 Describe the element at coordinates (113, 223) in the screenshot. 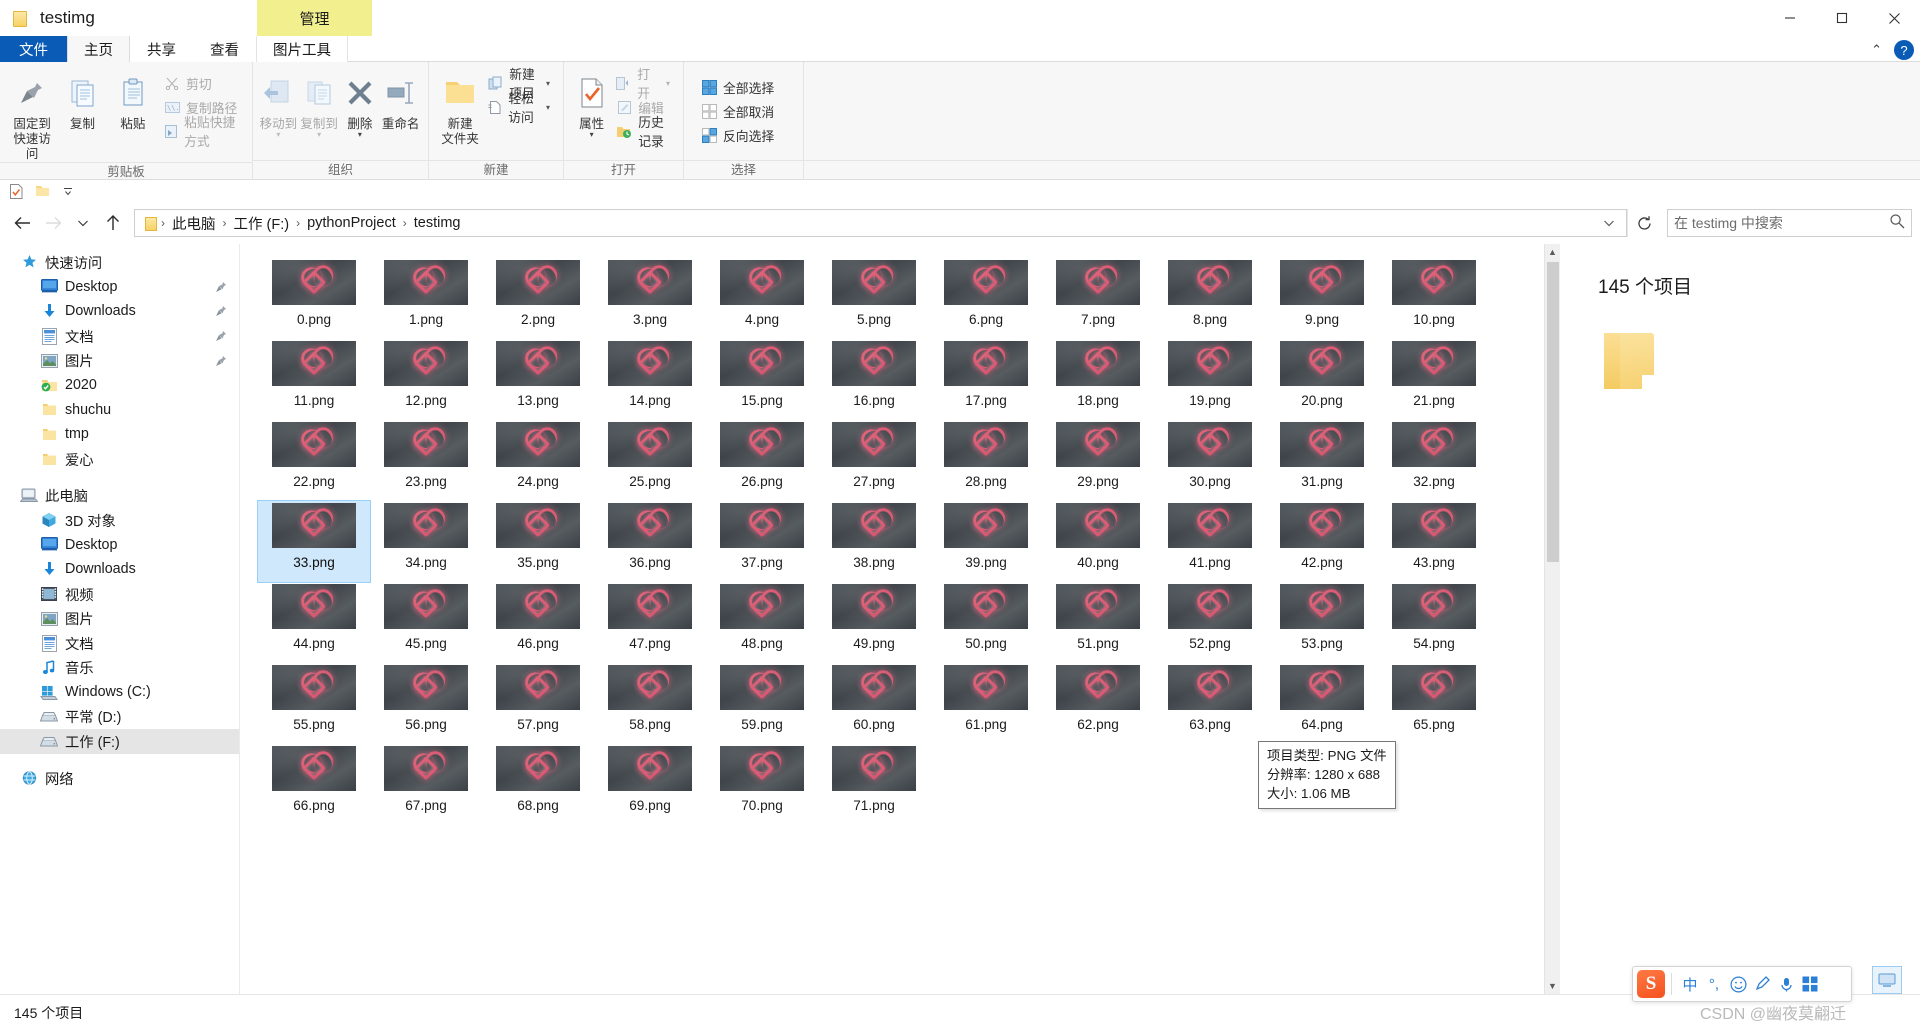

I see `up-button` at that location.